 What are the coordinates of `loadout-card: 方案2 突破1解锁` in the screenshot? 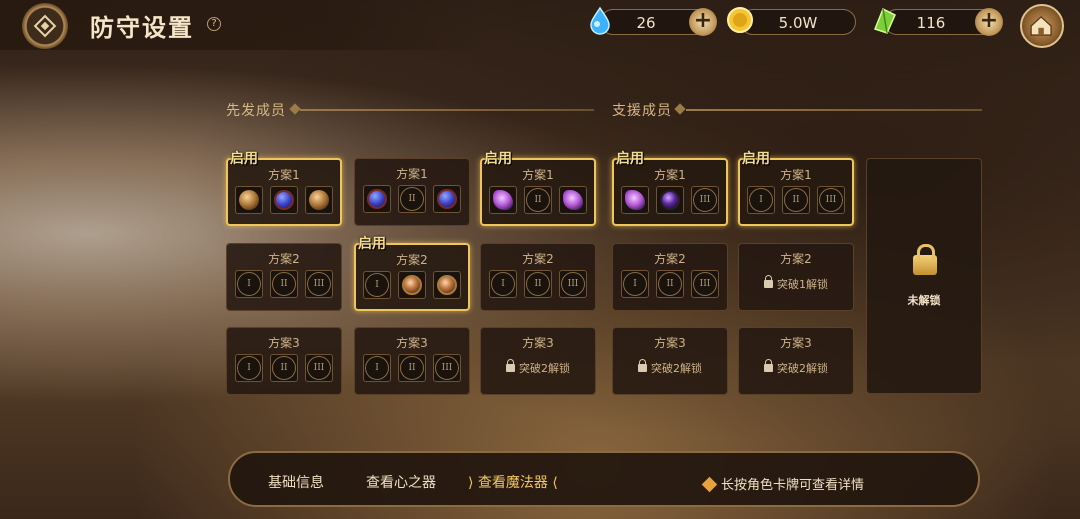 It's located at (796, 277).